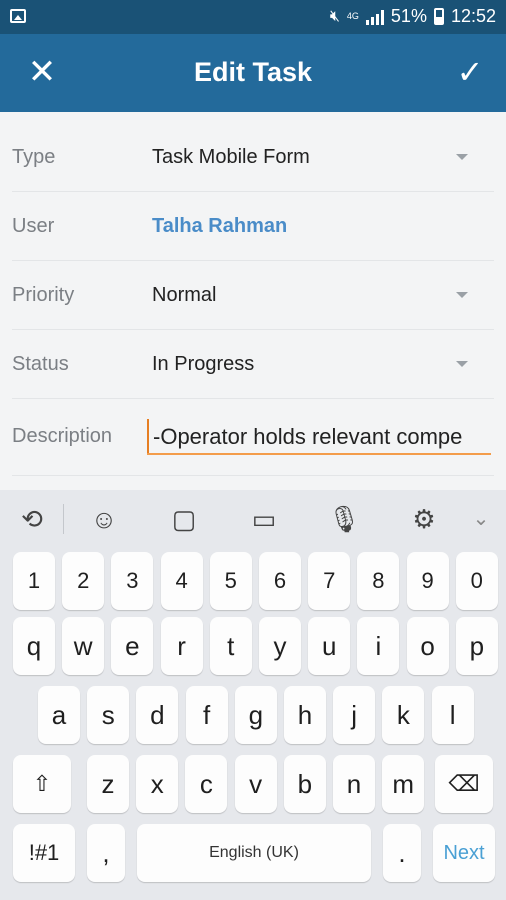 This screenshot has height=900, width=506. What do you see at coordinates (34, 581) in the screenshot?
I see `key-1: 1` at bounding box center [34, 581].